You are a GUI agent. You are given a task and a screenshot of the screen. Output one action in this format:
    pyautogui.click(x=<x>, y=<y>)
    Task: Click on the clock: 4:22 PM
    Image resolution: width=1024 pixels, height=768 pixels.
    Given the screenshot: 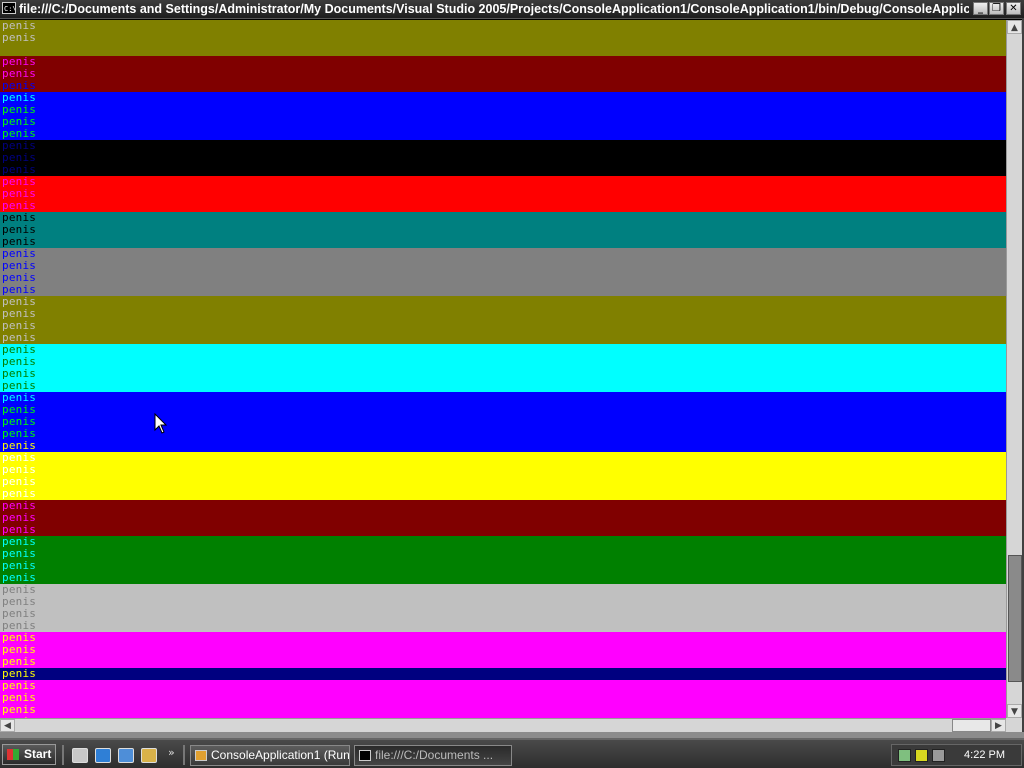 What is the action you would take?
    pyautogui.click(x=984, y=755)
    